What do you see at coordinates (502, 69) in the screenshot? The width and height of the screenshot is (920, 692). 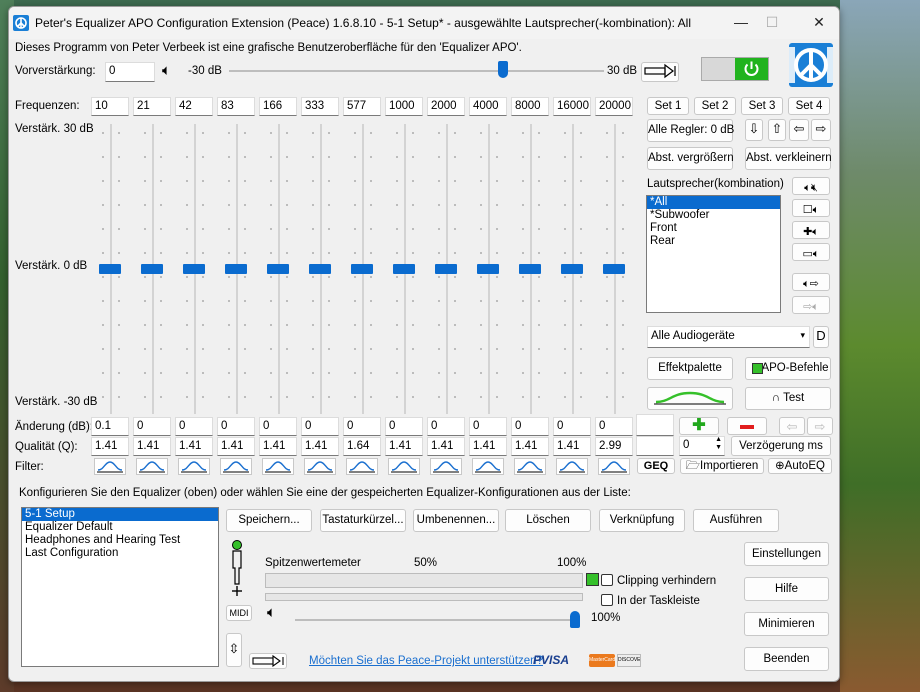 I see `preamp-slider-thumb` at bounding box center [502, 69].